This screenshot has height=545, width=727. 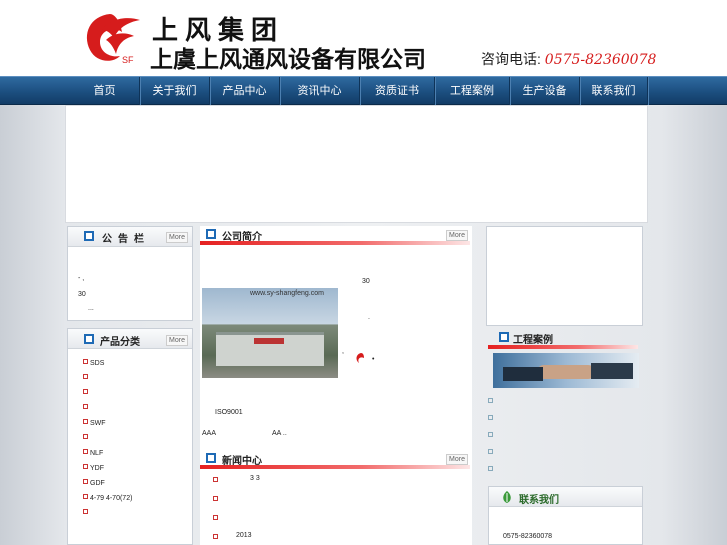 What do you see at coordinates (565, 497) in the screenshot?
I see `contact-header: 联系我们` at bounding box center [565, 497].